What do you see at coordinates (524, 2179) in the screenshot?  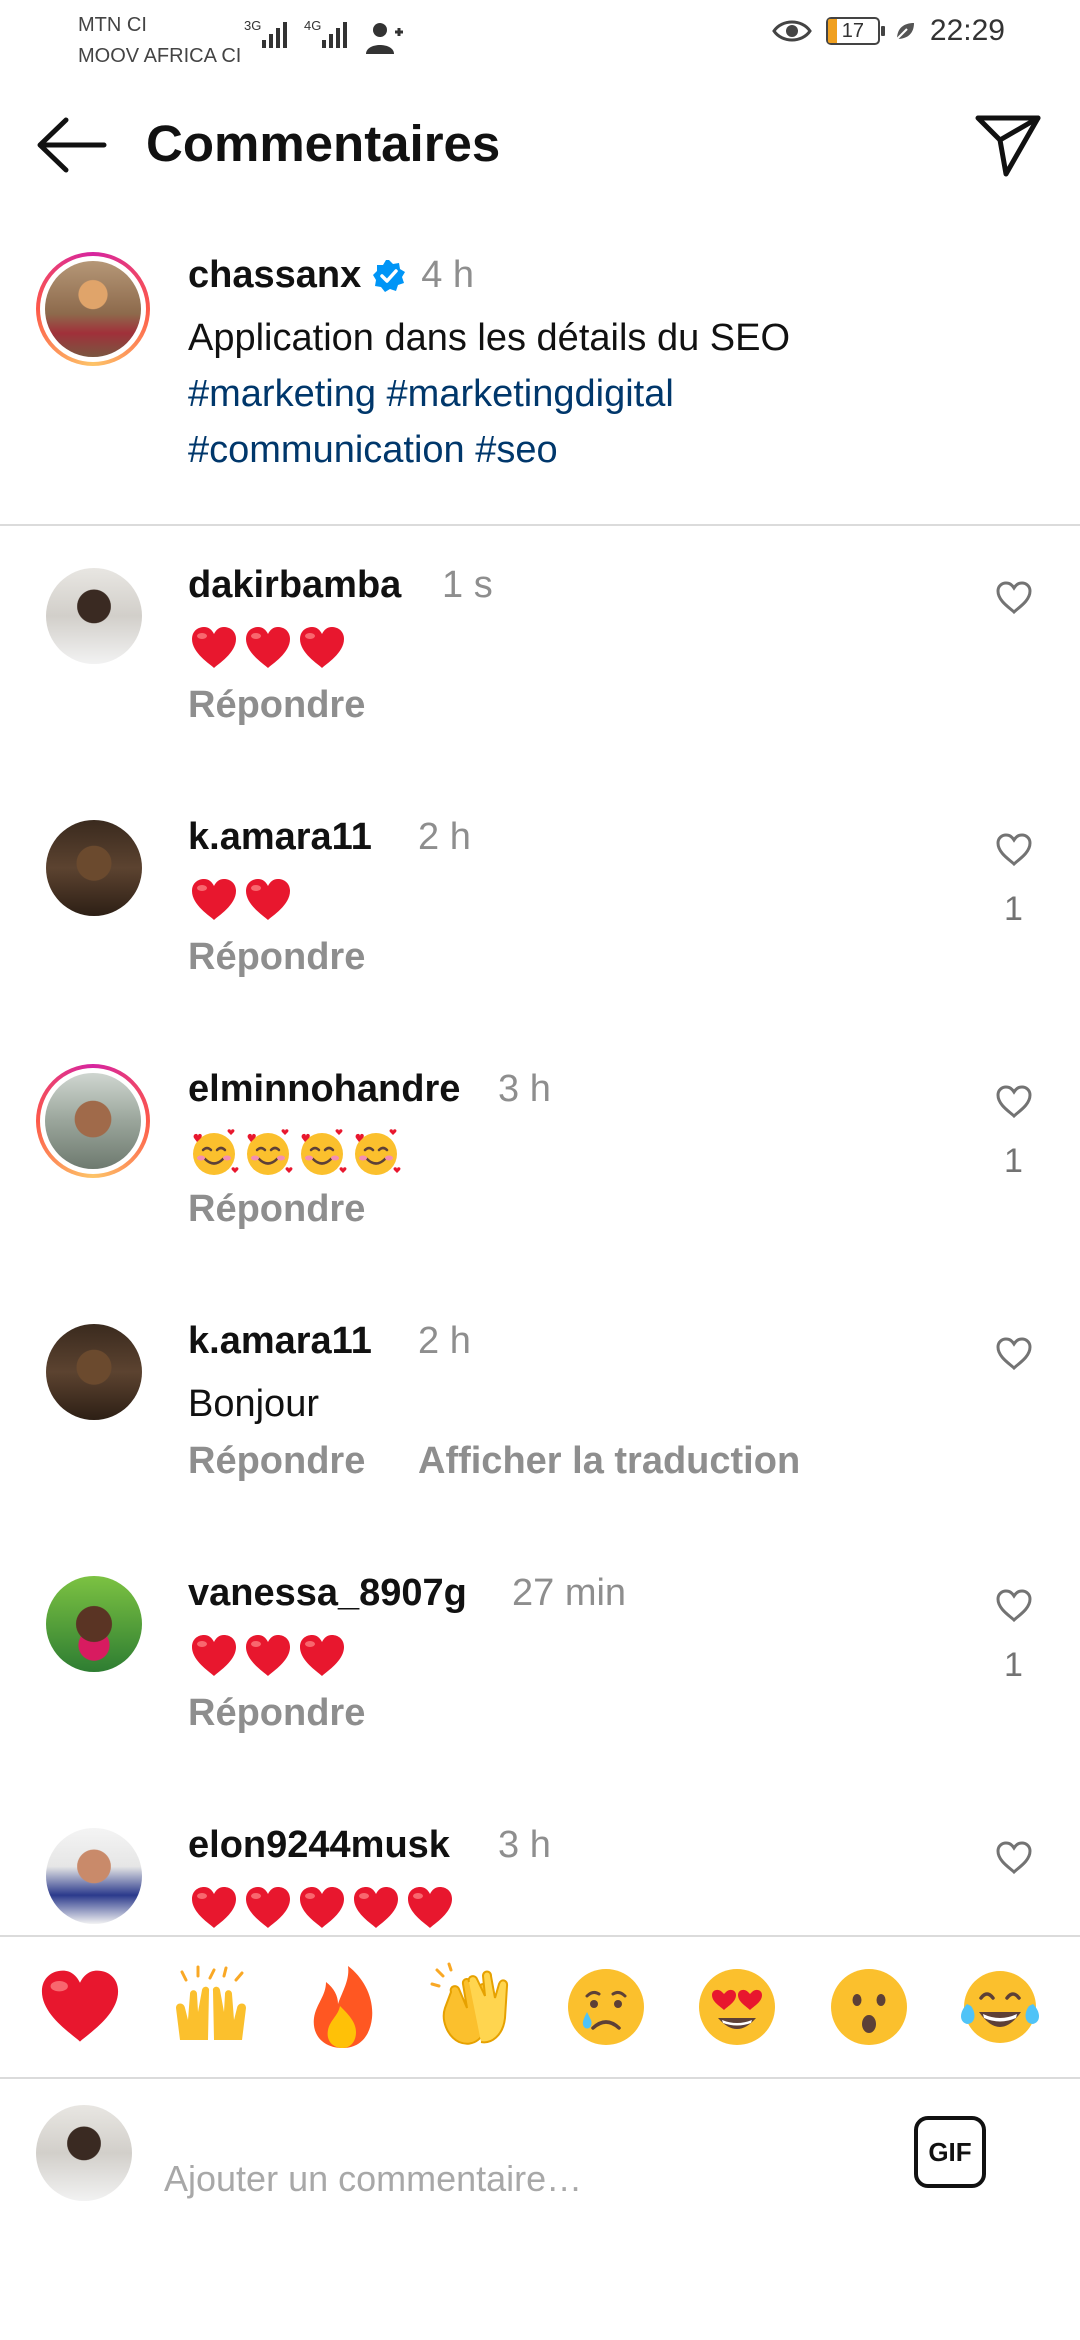 I see `comment-input` at bounding box center [524, 2179].